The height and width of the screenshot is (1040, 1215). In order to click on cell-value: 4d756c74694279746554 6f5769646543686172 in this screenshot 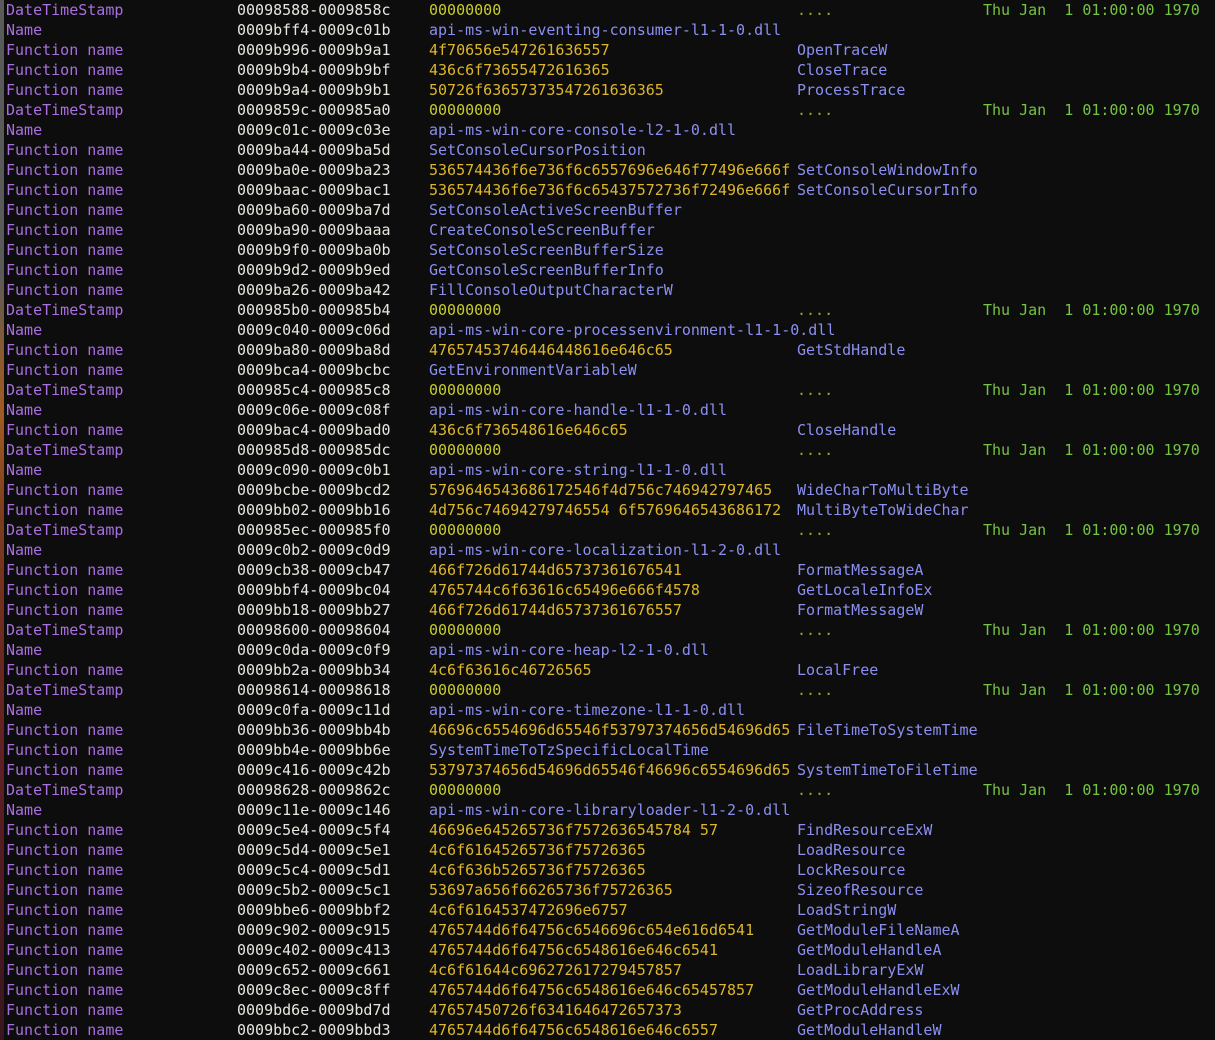, I will do `click(605, 510)`.